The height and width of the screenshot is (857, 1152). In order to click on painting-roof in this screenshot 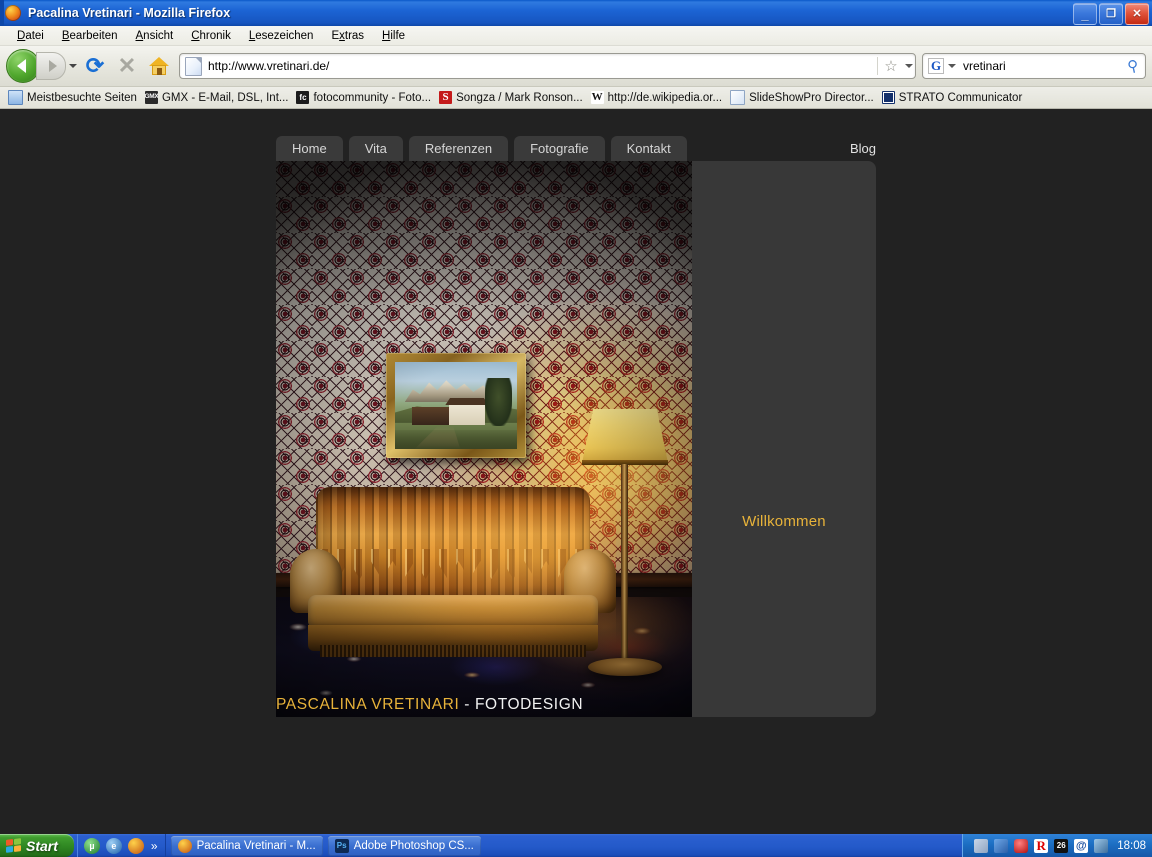, I will do `click(467, 401)`.